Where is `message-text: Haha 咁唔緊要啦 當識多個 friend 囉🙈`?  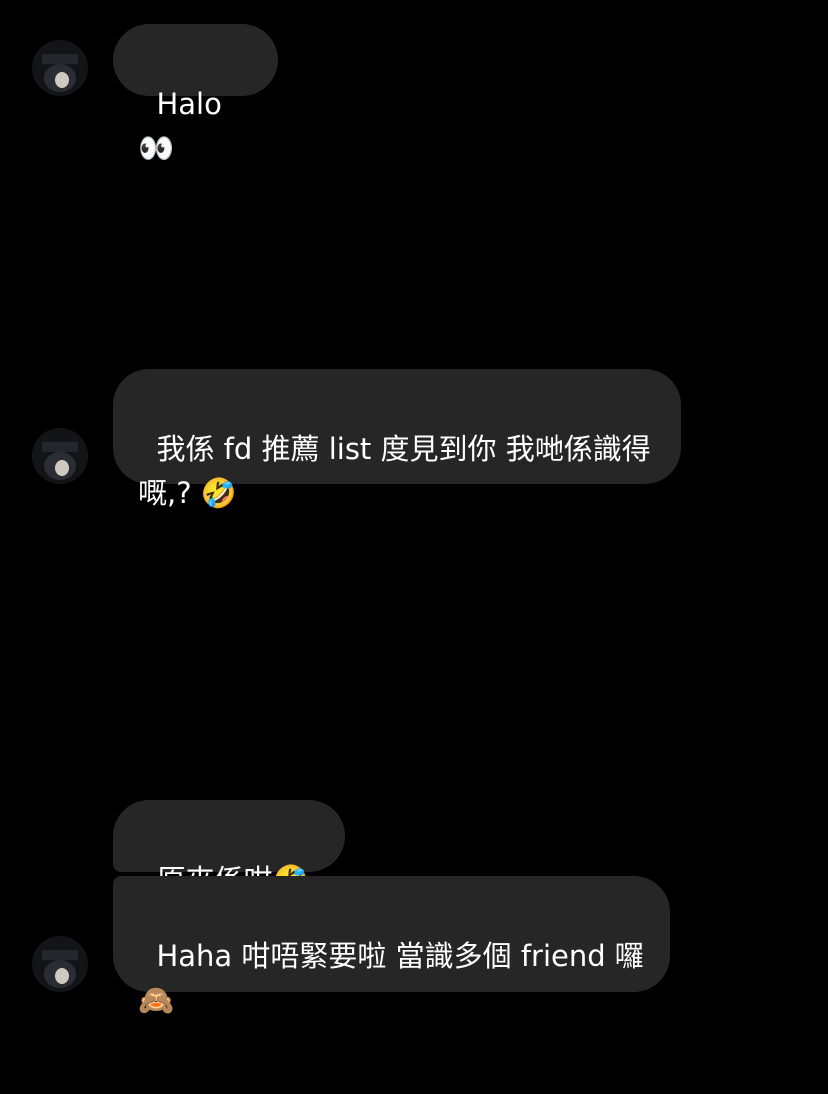 message-text: Haha 咁唔緊要啦 當識多個 friend 囉🙈 is located at coordinates (391, 978).